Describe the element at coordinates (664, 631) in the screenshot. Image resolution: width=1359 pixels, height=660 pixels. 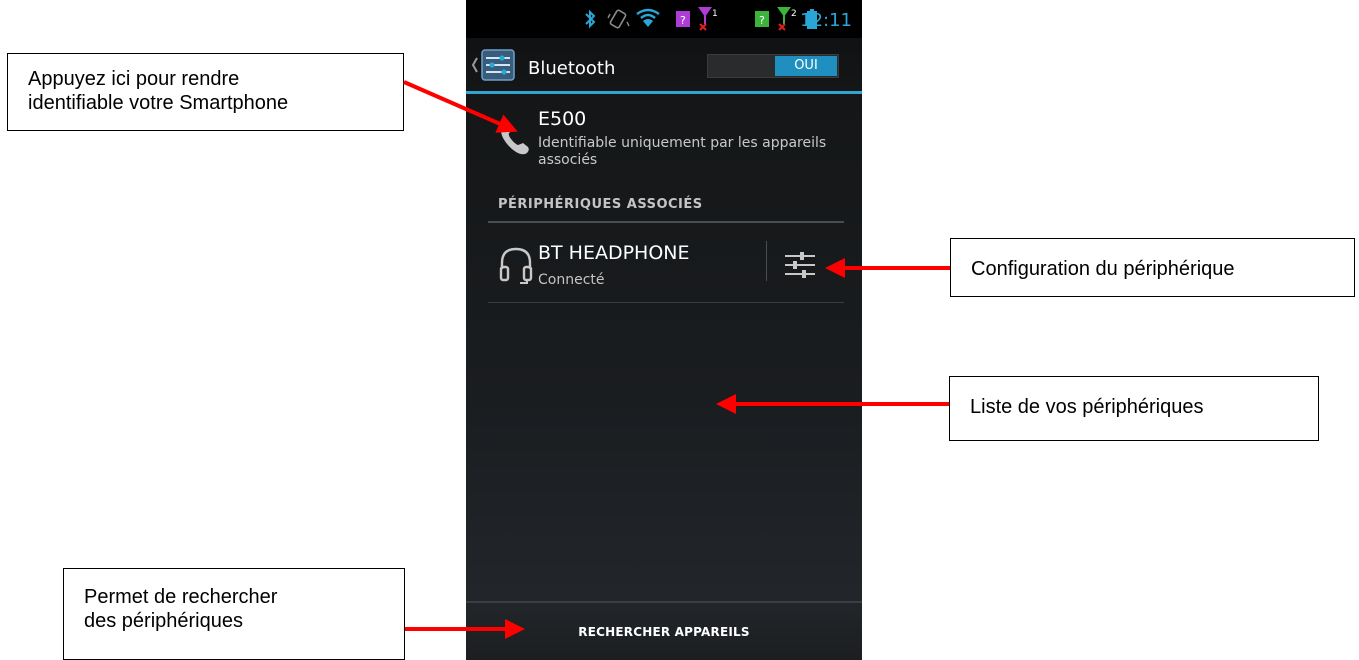
I see `search-devices-button: RECHERCHER APPAREILS` at that location.